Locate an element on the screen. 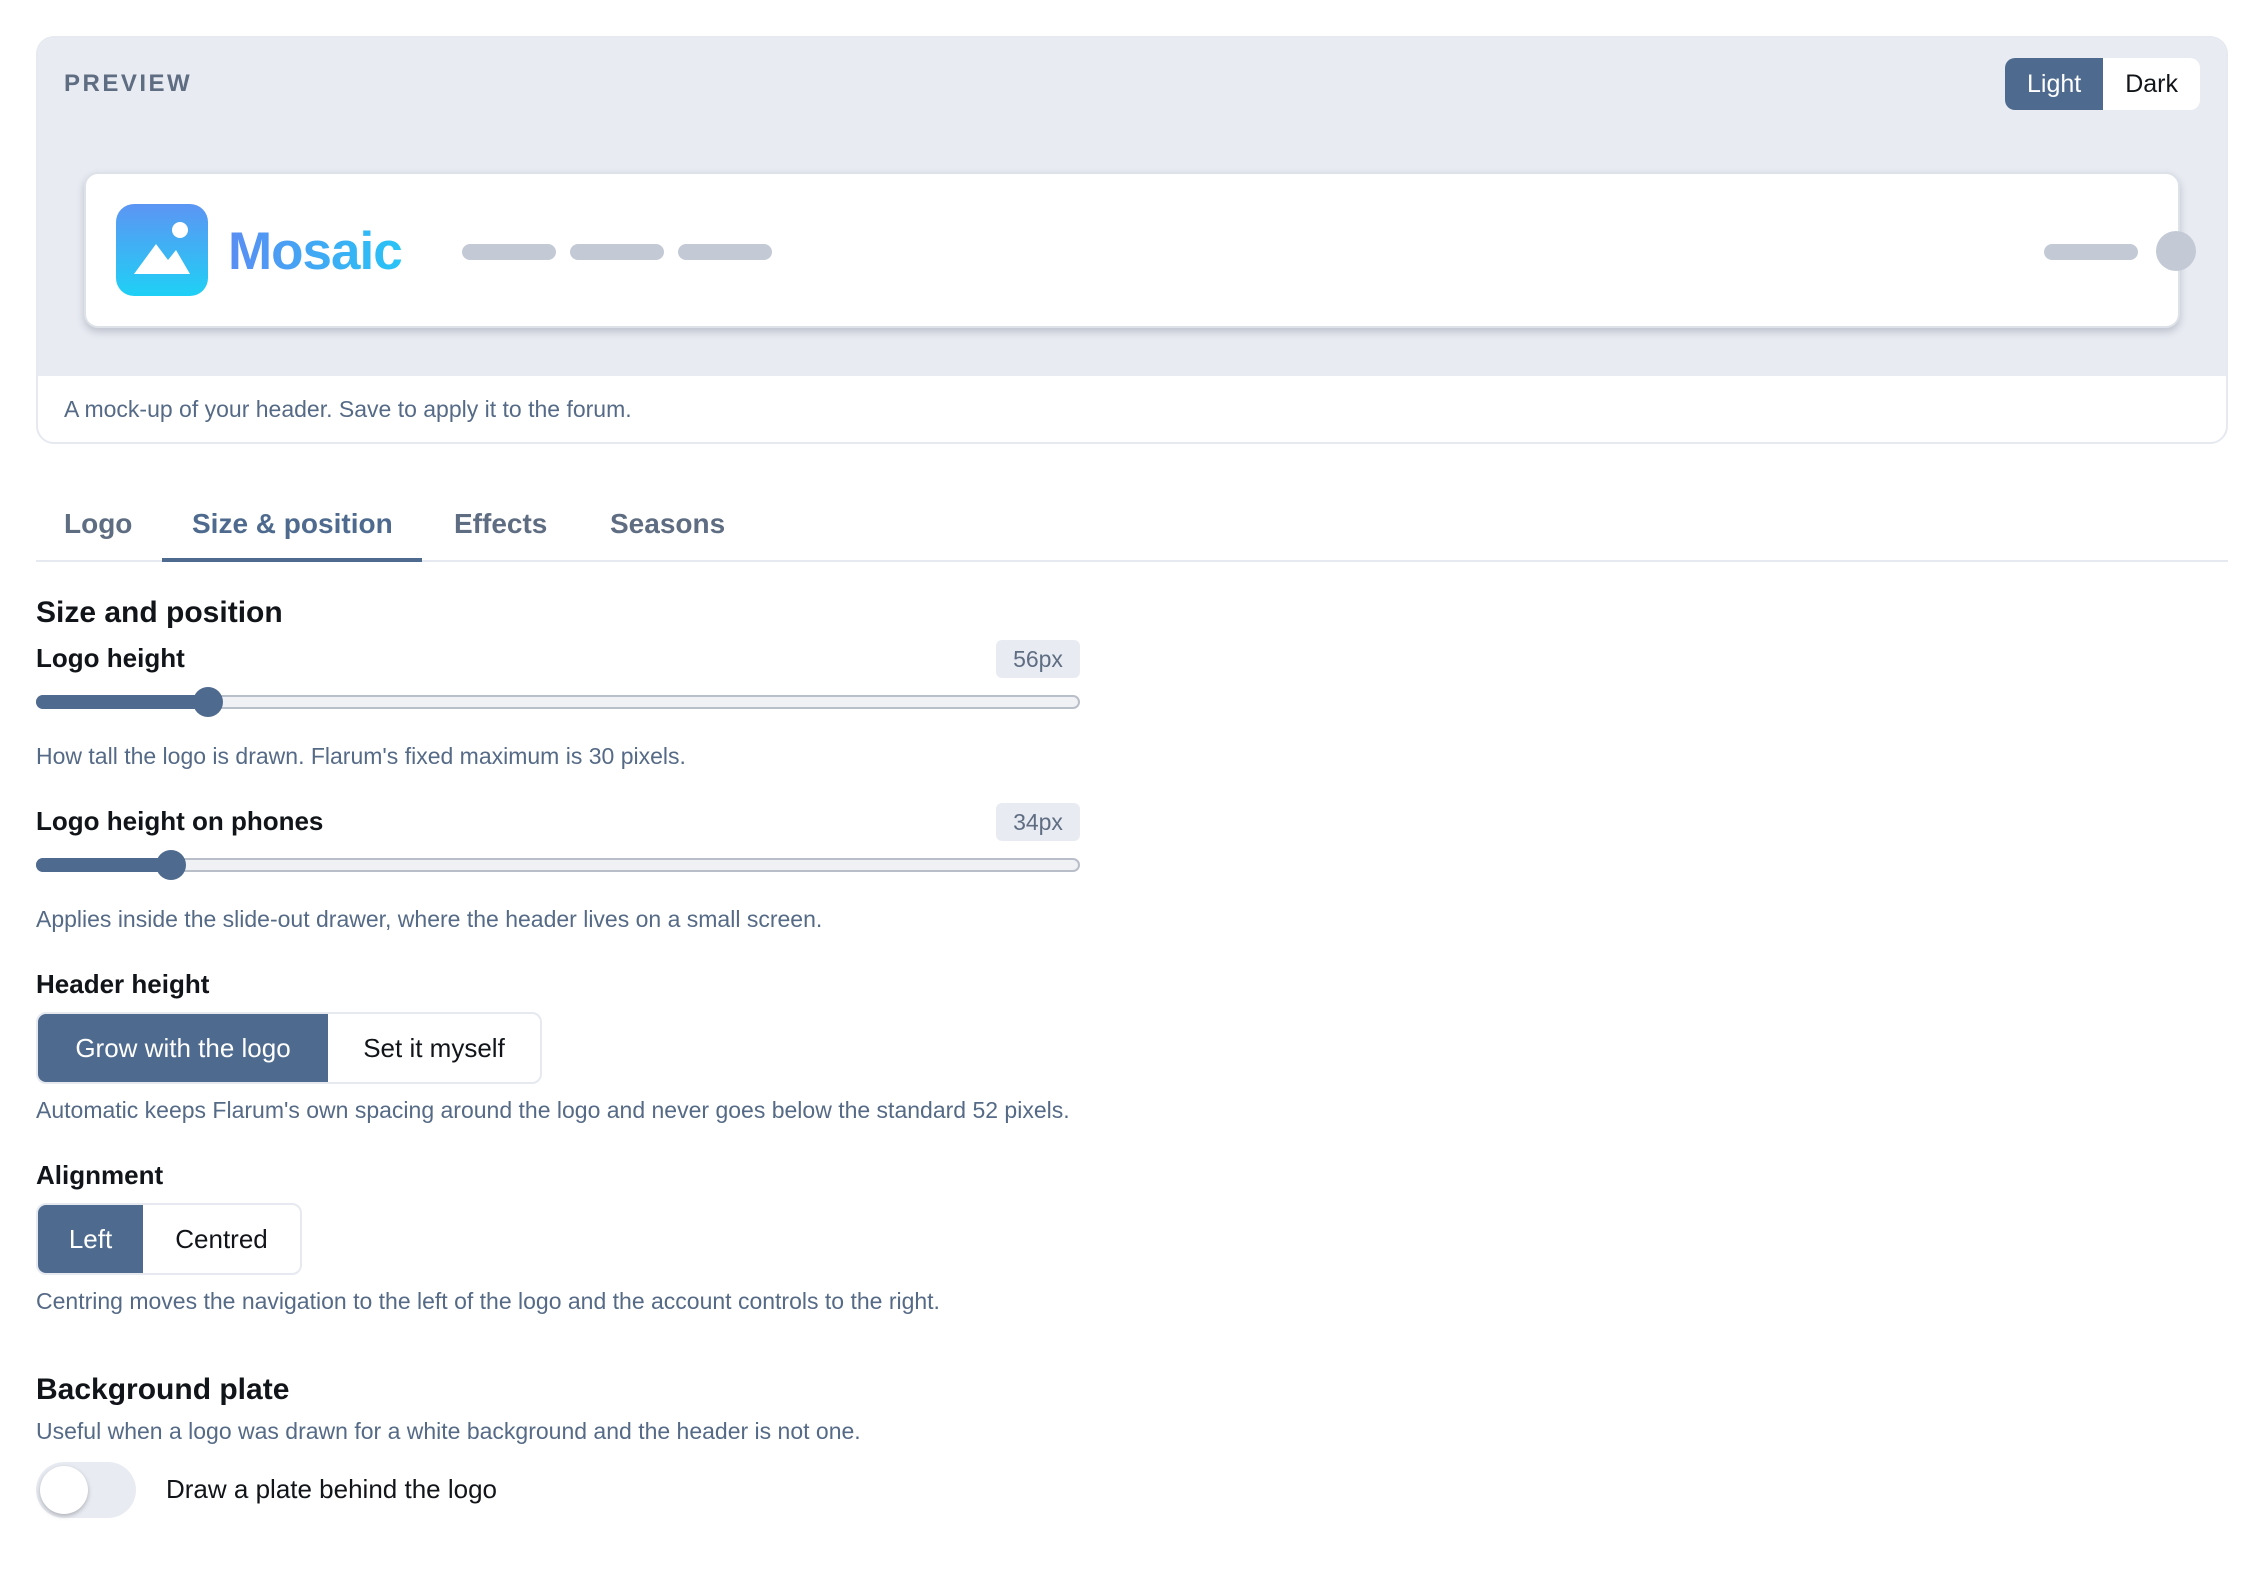 The height and width of the screenshot is (1590, 2252). header-height-label: Header height is located at coordinates (123, 984).